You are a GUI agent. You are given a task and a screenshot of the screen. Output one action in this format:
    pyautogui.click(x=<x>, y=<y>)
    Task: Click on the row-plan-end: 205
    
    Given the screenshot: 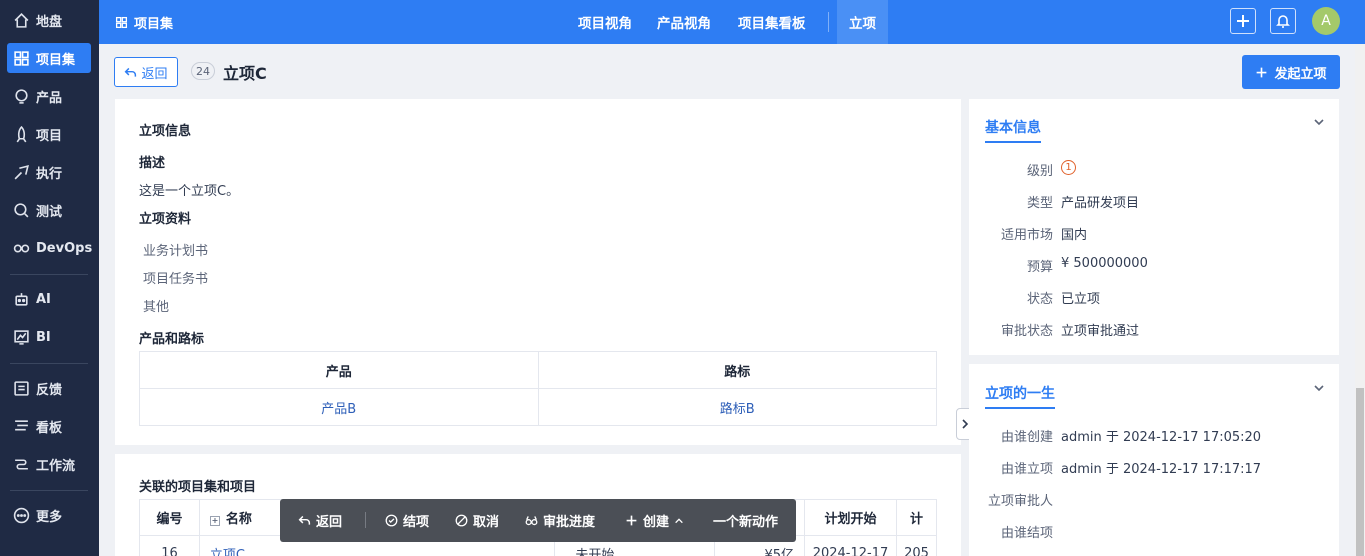 What is the action you would take?
    pyautogui.click(x=916, y=545)
    